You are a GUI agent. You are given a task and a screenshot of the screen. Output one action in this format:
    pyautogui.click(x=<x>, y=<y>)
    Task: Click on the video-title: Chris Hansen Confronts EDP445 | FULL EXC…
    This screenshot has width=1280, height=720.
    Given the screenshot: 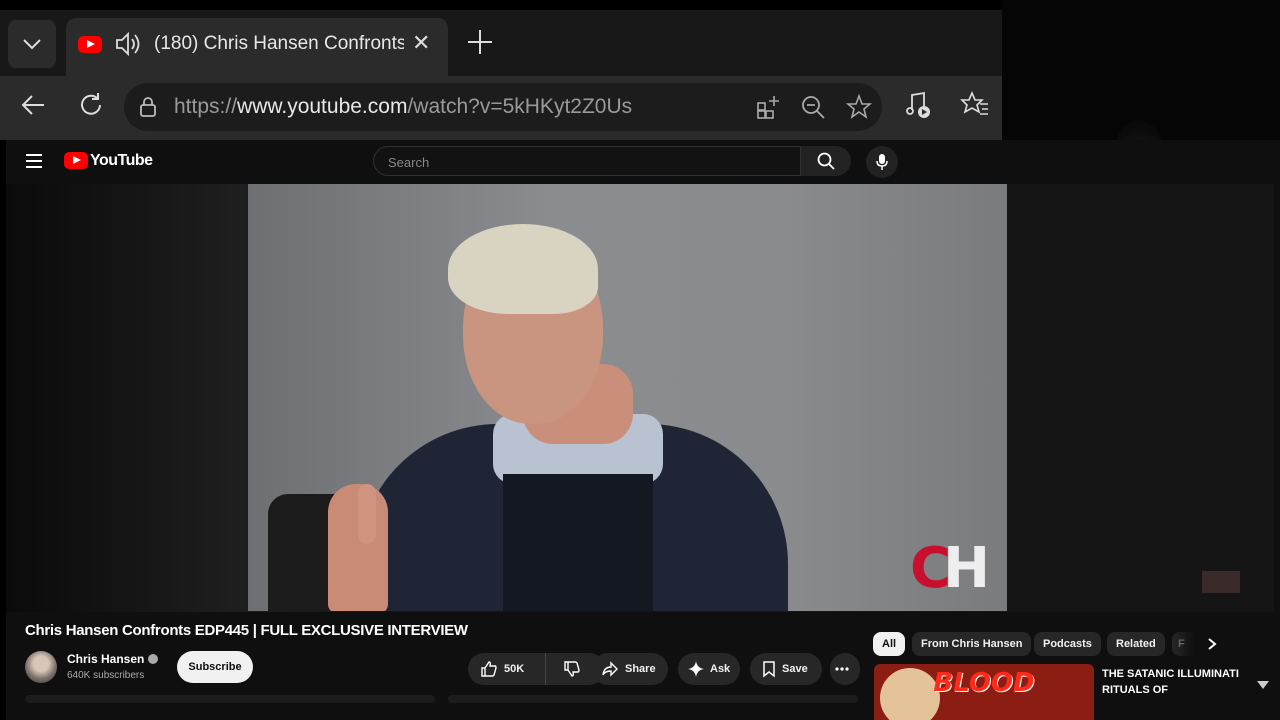 What is the action you would take?
    pyautogui.click(x=246, y=630)
    